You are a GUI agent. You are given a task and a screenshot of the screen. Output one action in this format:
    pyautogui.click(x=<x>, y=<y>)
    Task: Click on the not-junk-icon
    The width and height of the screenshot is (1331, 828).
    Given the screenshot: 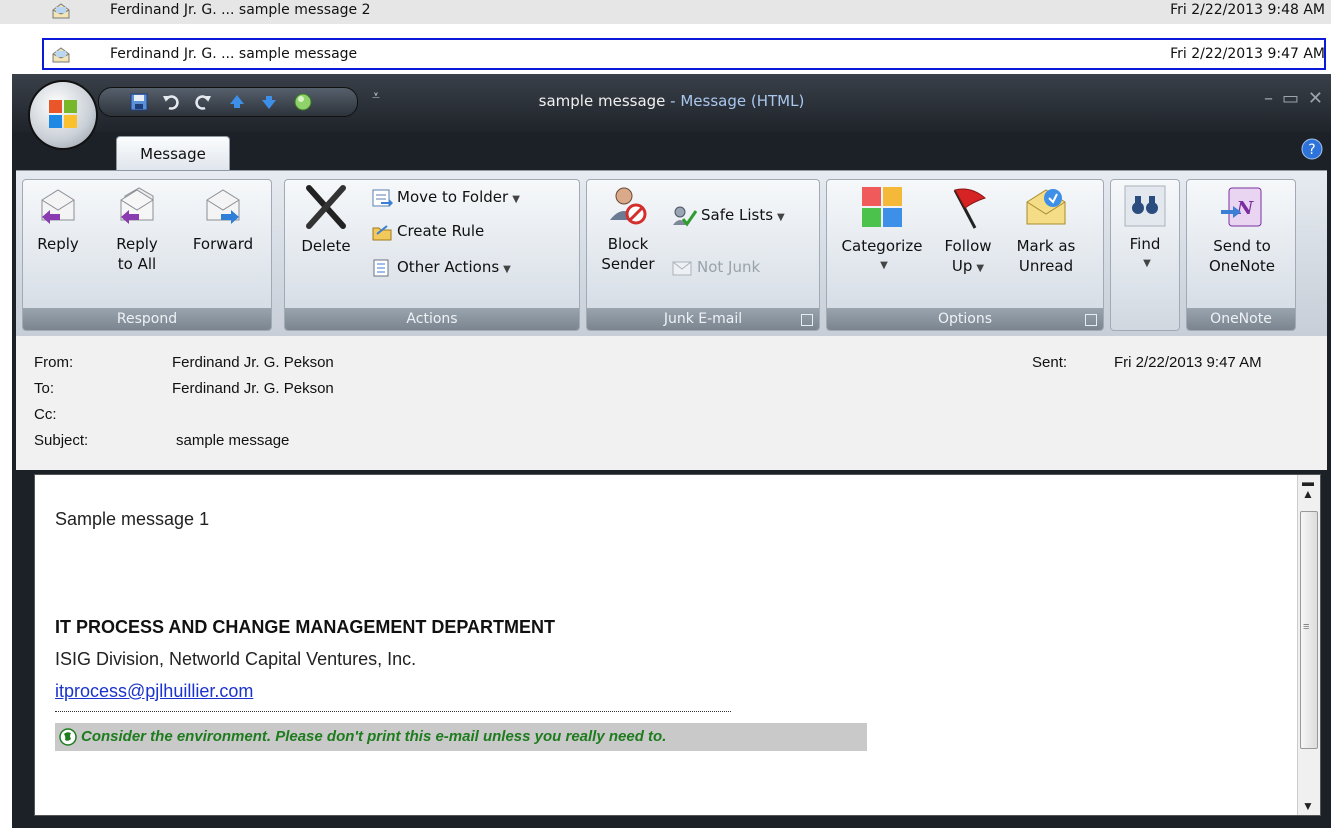 What is the action you would take?
    pyautogui.click(x=682, y=268)
    